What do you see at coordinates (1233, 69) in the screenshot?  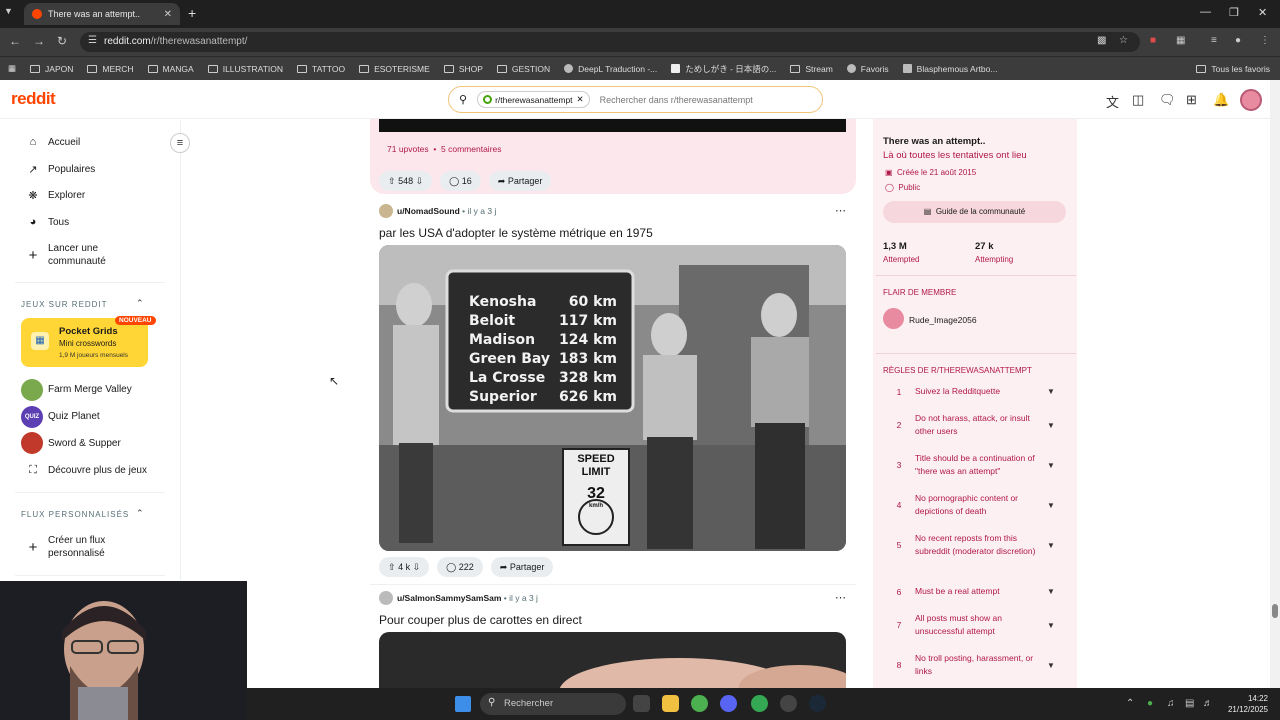 I see `all-bookmarks: Tous les favoris` at bounding box center [1233, 69].